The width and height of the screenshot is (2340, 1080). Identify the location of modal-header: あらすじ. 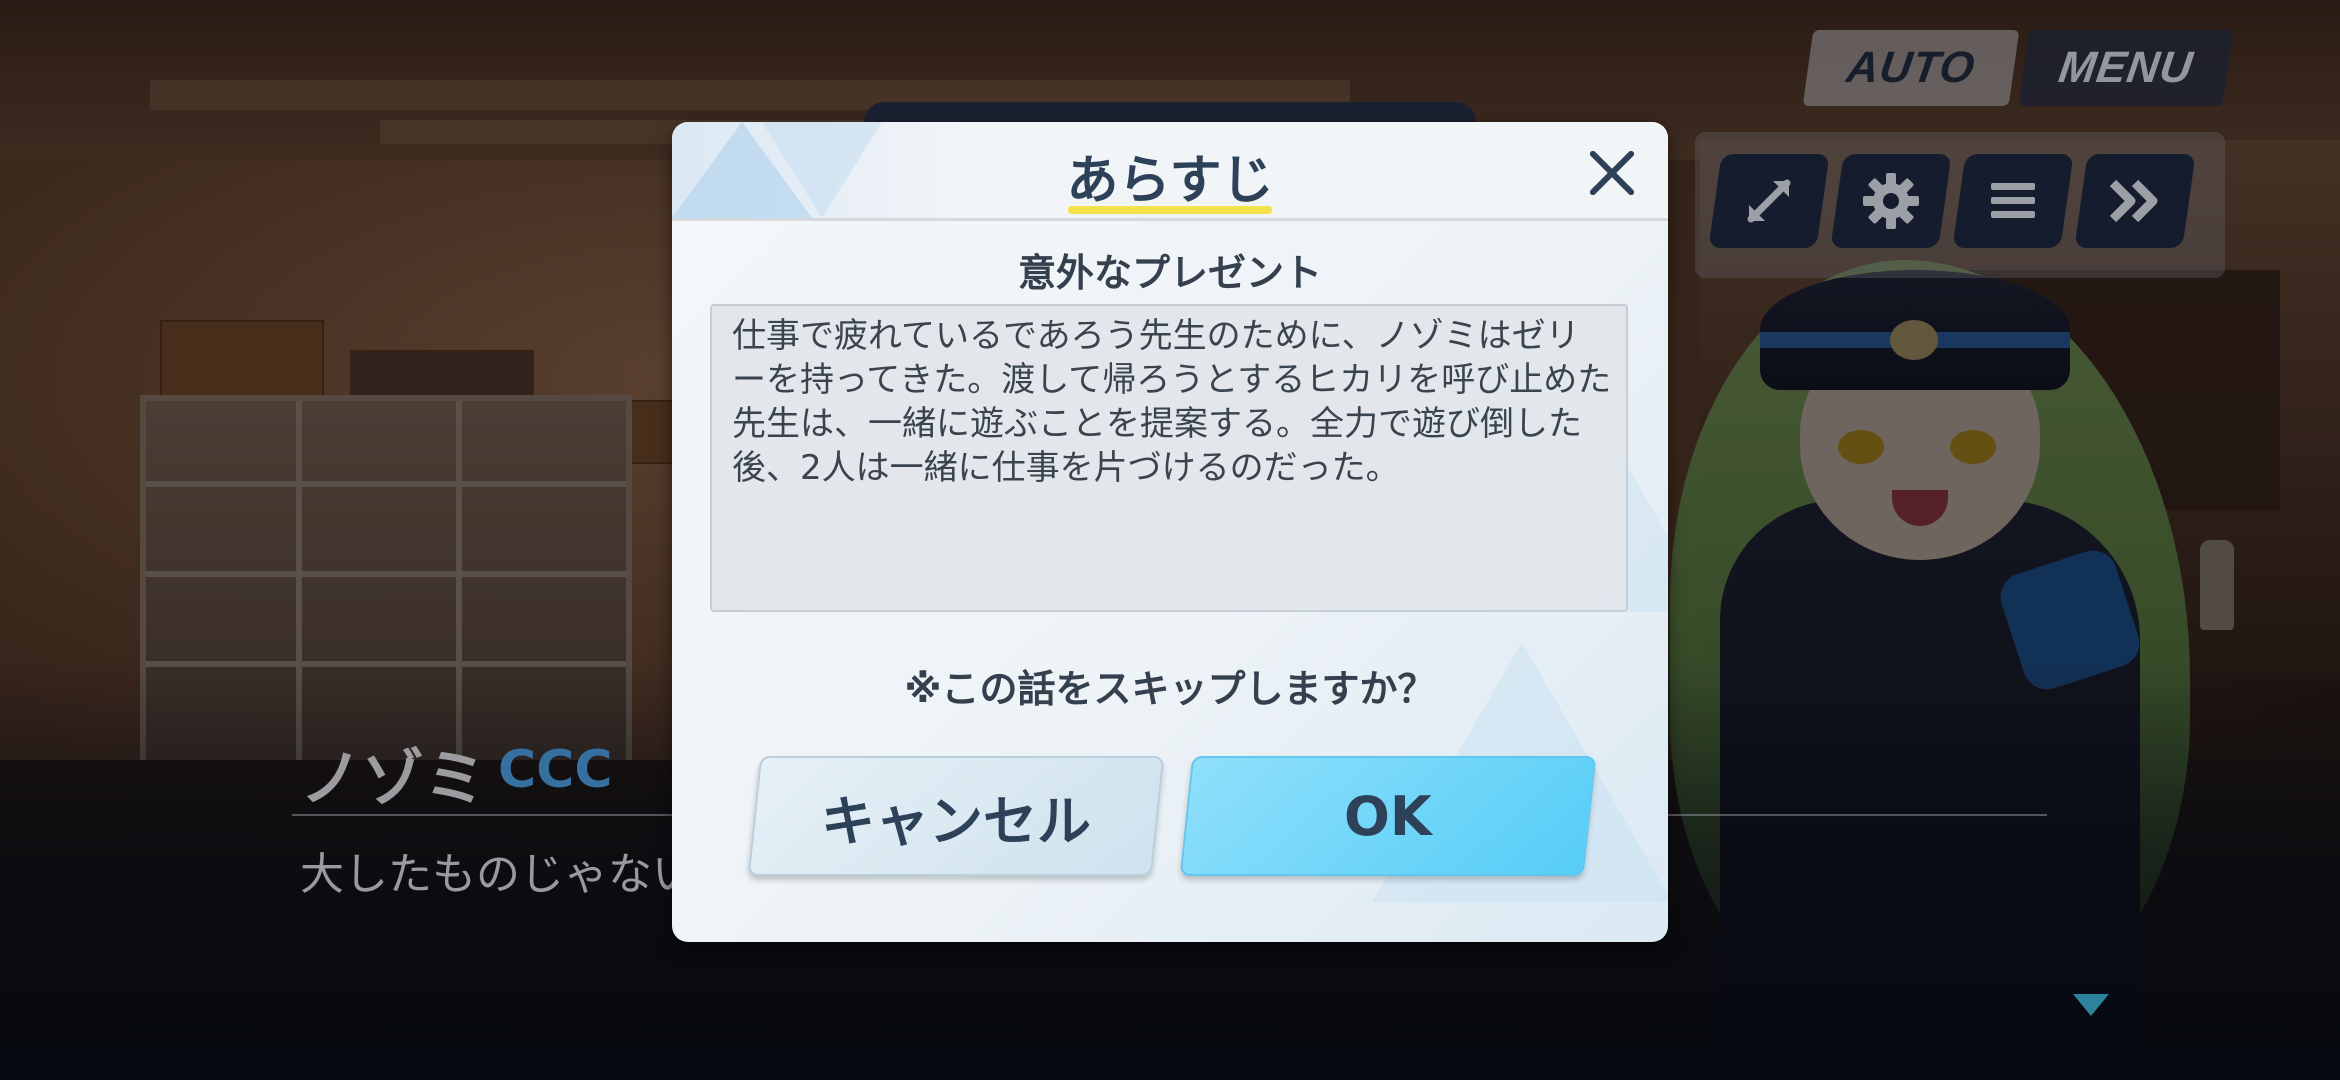
(1170, 171).